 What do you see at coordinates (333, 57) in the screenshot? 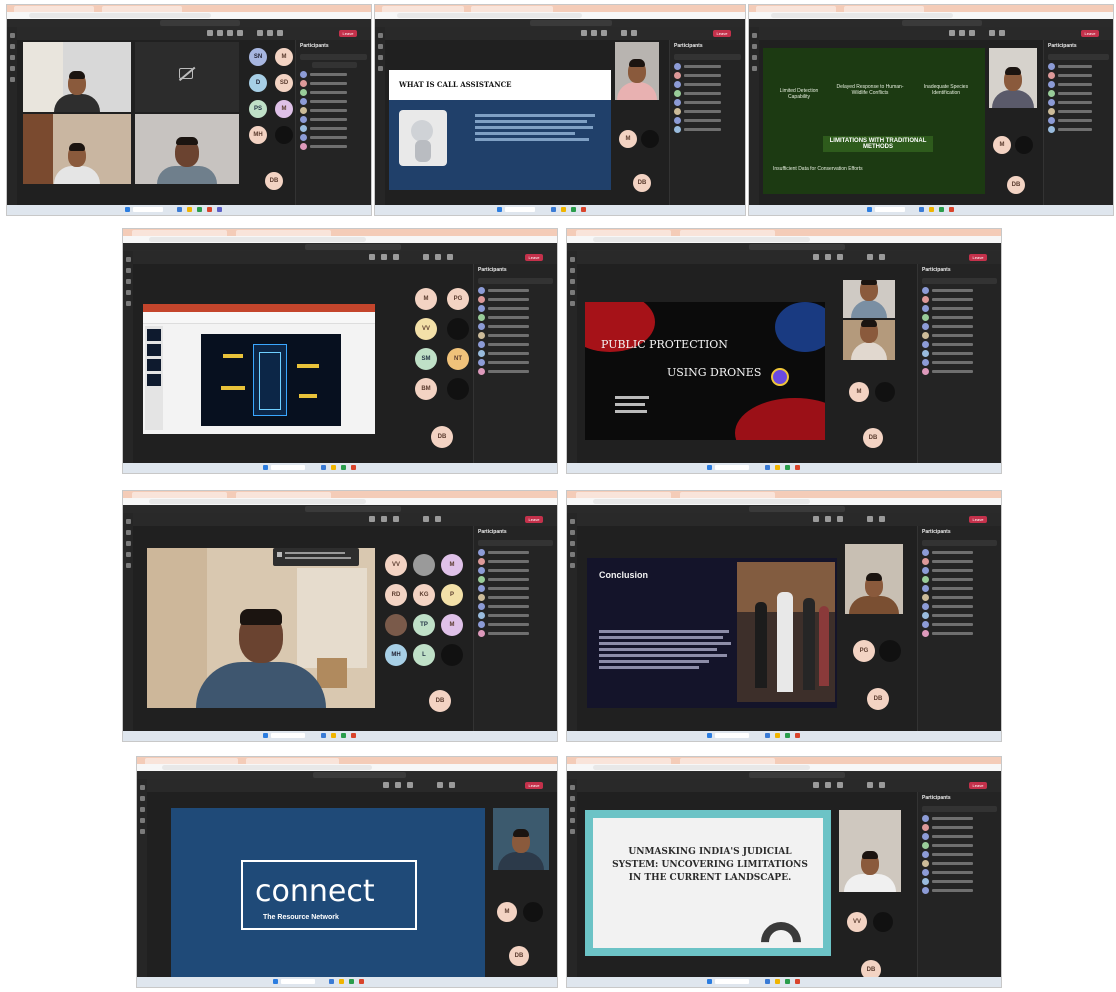
I see `participants-search` at bounding box center [333, 57].